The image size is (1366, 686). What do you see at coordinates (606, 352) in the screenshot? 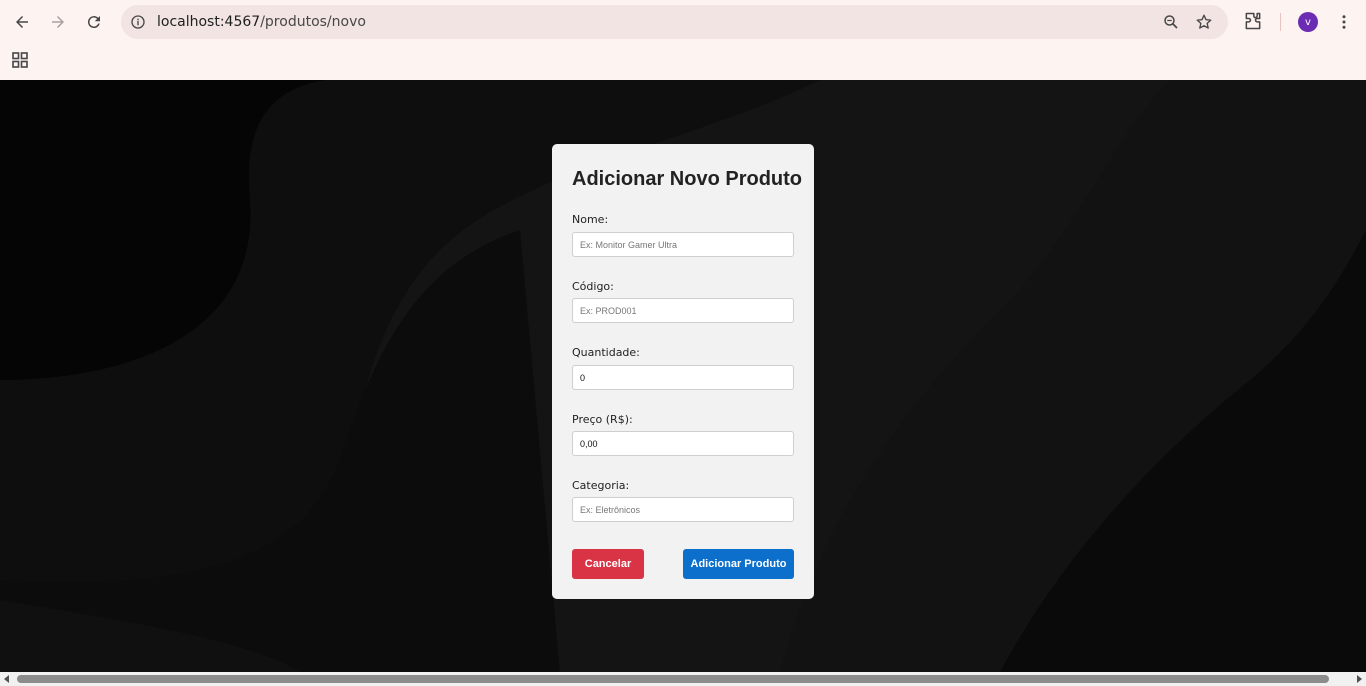
I see `quantidade-label: Quantidade:` at bounding box center [606, 352].